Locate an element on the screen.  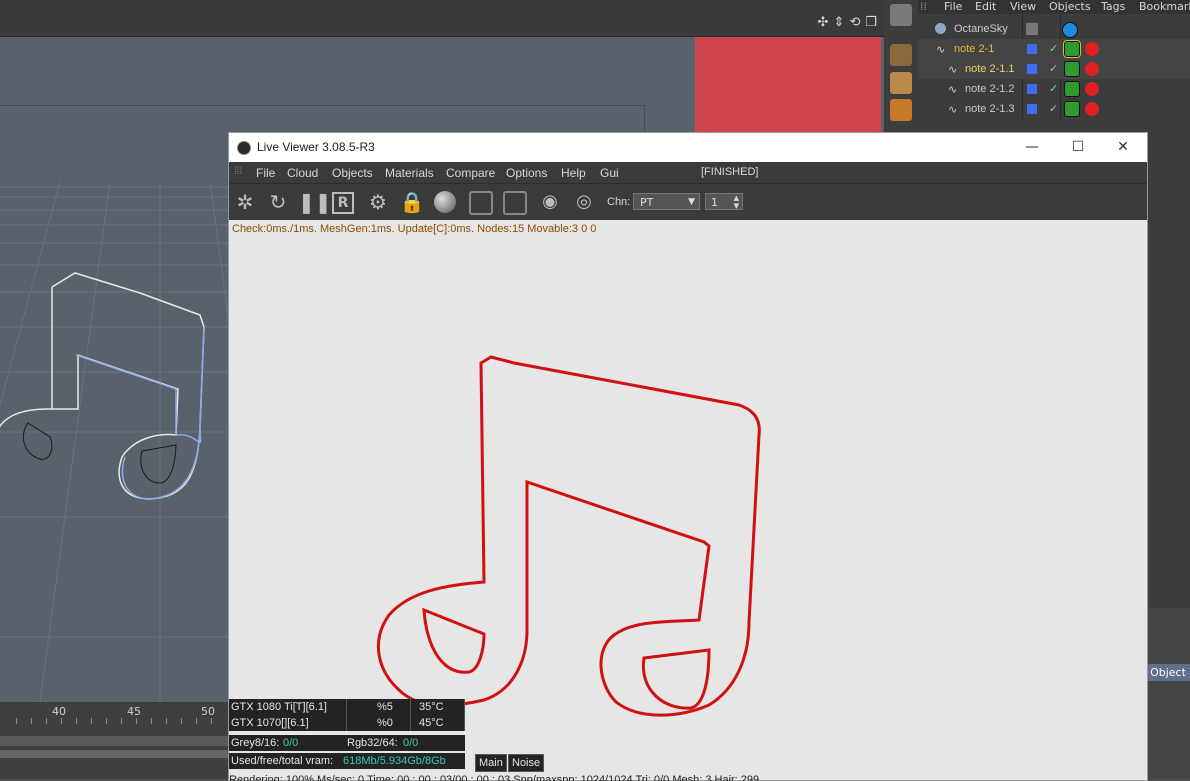
title-bar: Live Viewer 3.08.5-R3 — ☐ ✕ is located at coordinates (688, 147).